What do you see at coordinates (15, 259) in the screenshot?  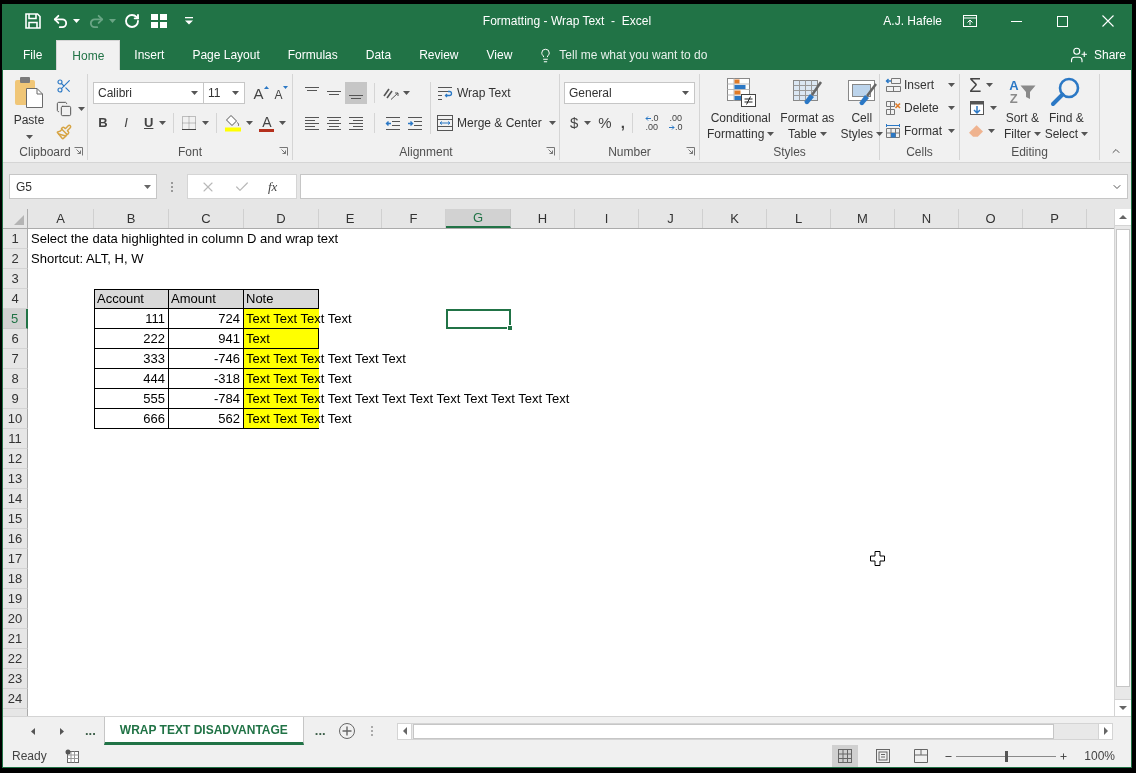 I see `row-header: 2` at bounding box center [15, 259].